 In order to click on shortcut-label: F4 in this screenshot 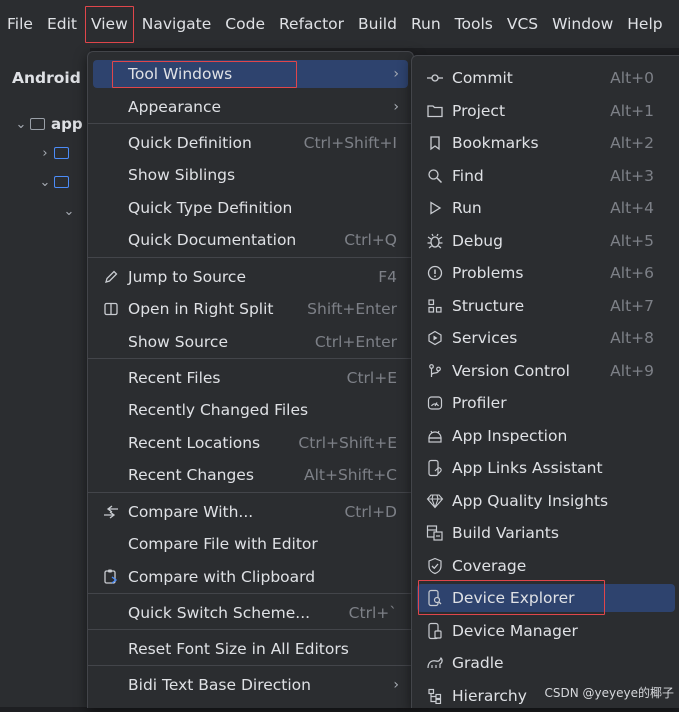, I will do `click(387, 277)`.